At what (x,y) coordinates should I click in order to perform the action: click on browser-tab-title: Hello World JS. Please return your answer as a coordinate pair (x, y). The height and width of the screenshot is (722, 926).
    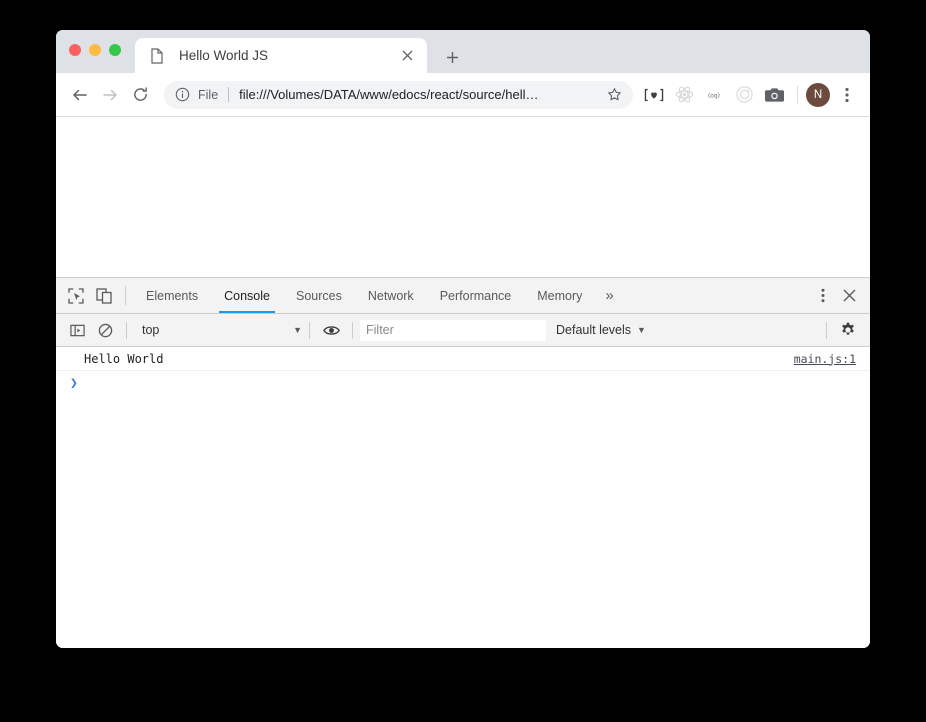
    Looking at the image, I should click on (224, 55).